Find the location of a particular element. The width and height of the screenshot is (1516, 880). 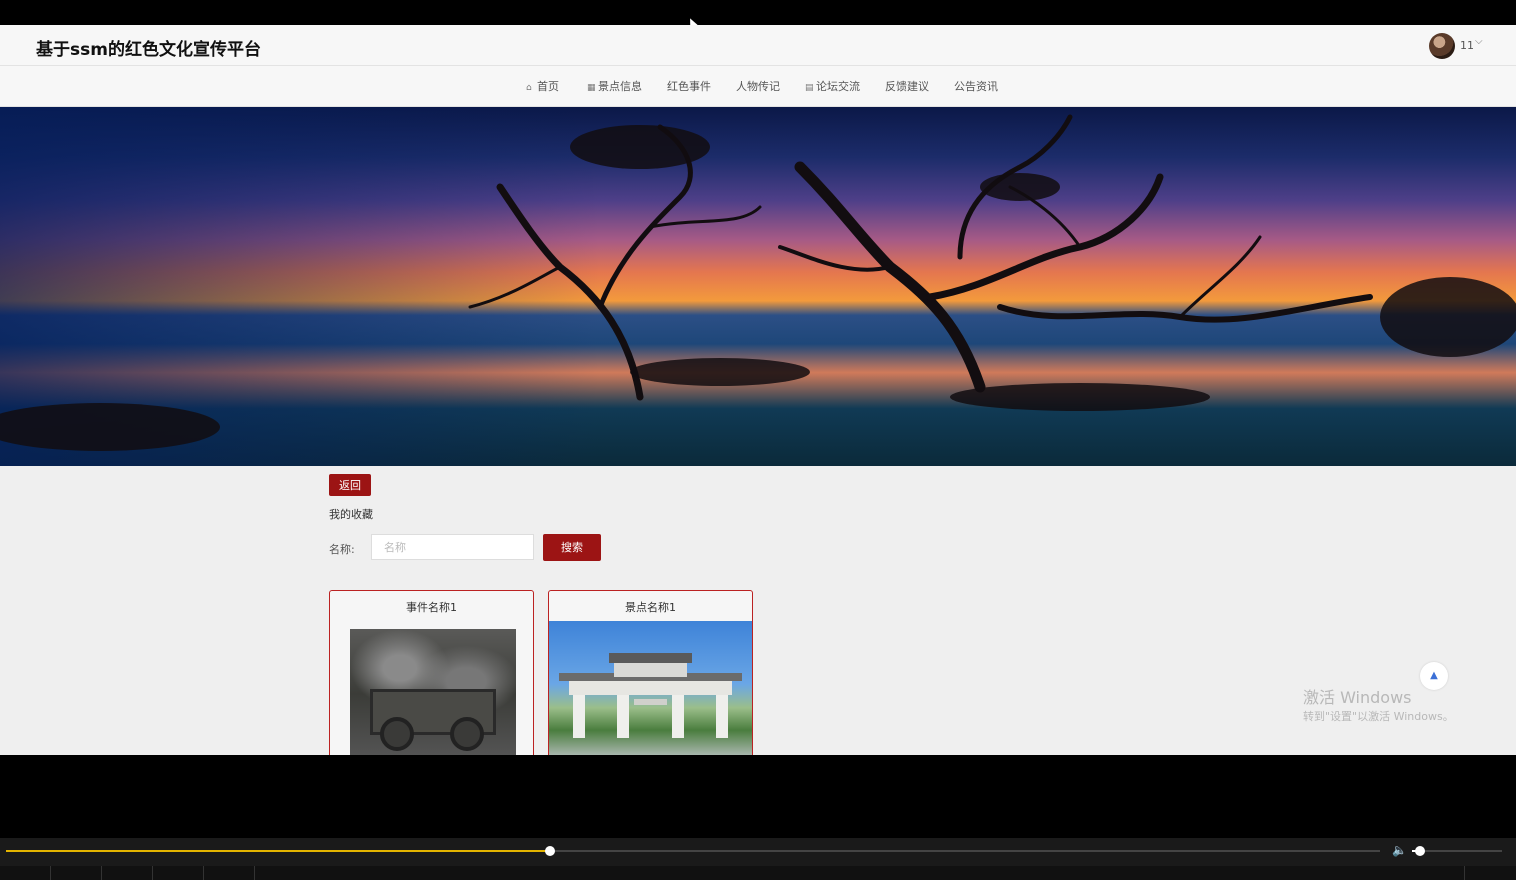

search-input is located at coordinates (452, 547).